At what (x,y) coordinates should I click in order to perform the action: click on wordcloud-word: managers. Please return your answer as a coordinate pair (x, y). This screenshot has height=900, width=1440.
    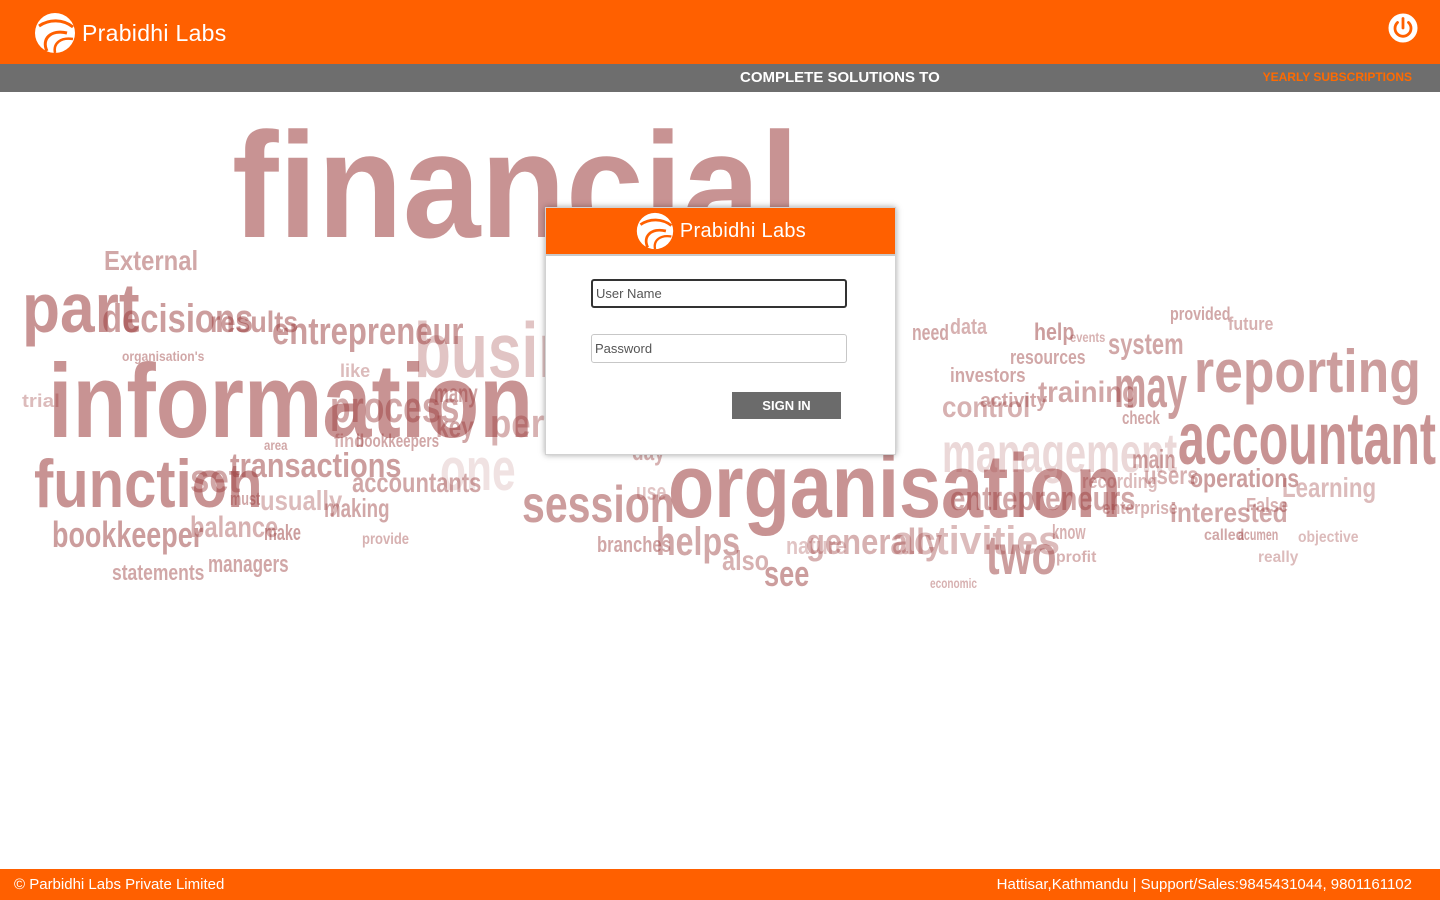
    Looking at the image, I should click on (248, 564).